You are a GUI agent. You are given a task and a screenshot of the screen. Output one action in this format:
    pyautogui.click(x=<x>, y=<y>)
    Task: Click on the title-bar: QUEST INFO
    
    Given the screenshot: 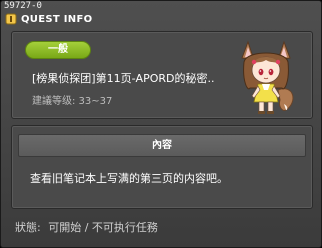 What is the action you would take?
    pyautogui.click(x=46, y=19)
    